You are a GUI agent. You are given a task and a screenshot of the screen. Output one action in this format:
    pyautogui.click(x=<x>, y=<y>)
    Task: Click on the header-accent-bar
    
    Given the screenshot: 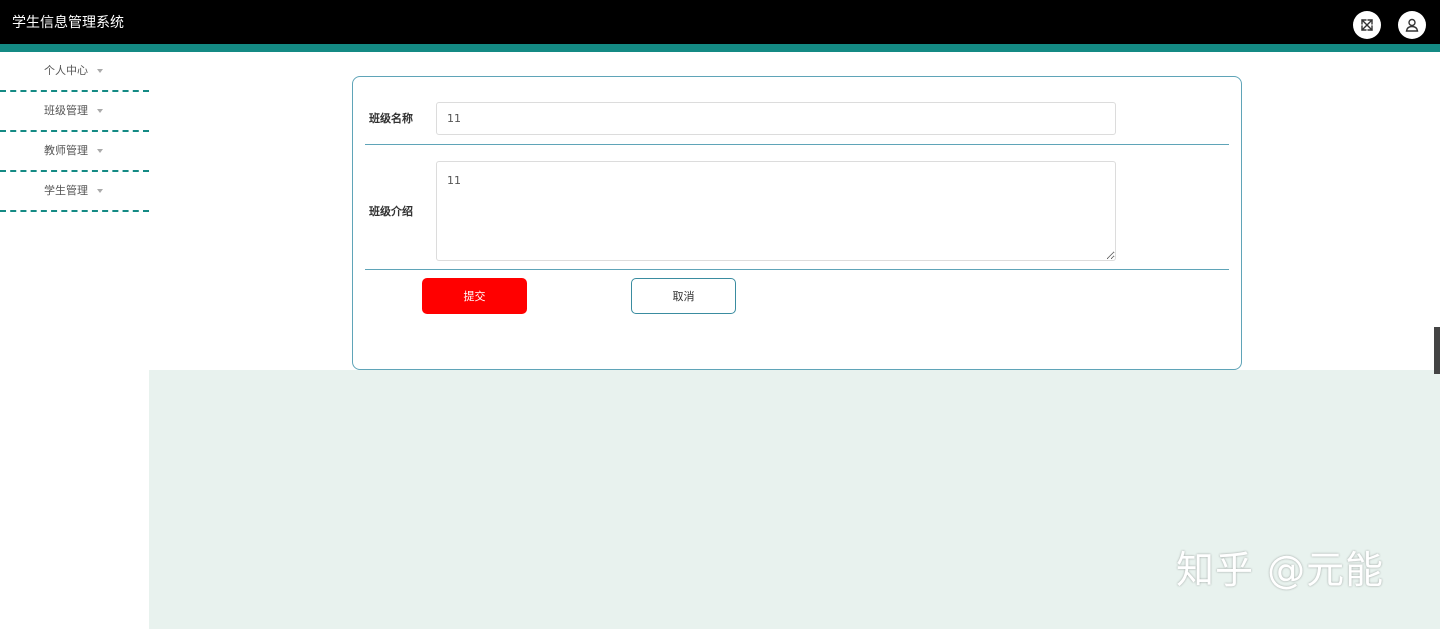 What is the action you would take?
    pyautogui.click(x=720, y=48)
    